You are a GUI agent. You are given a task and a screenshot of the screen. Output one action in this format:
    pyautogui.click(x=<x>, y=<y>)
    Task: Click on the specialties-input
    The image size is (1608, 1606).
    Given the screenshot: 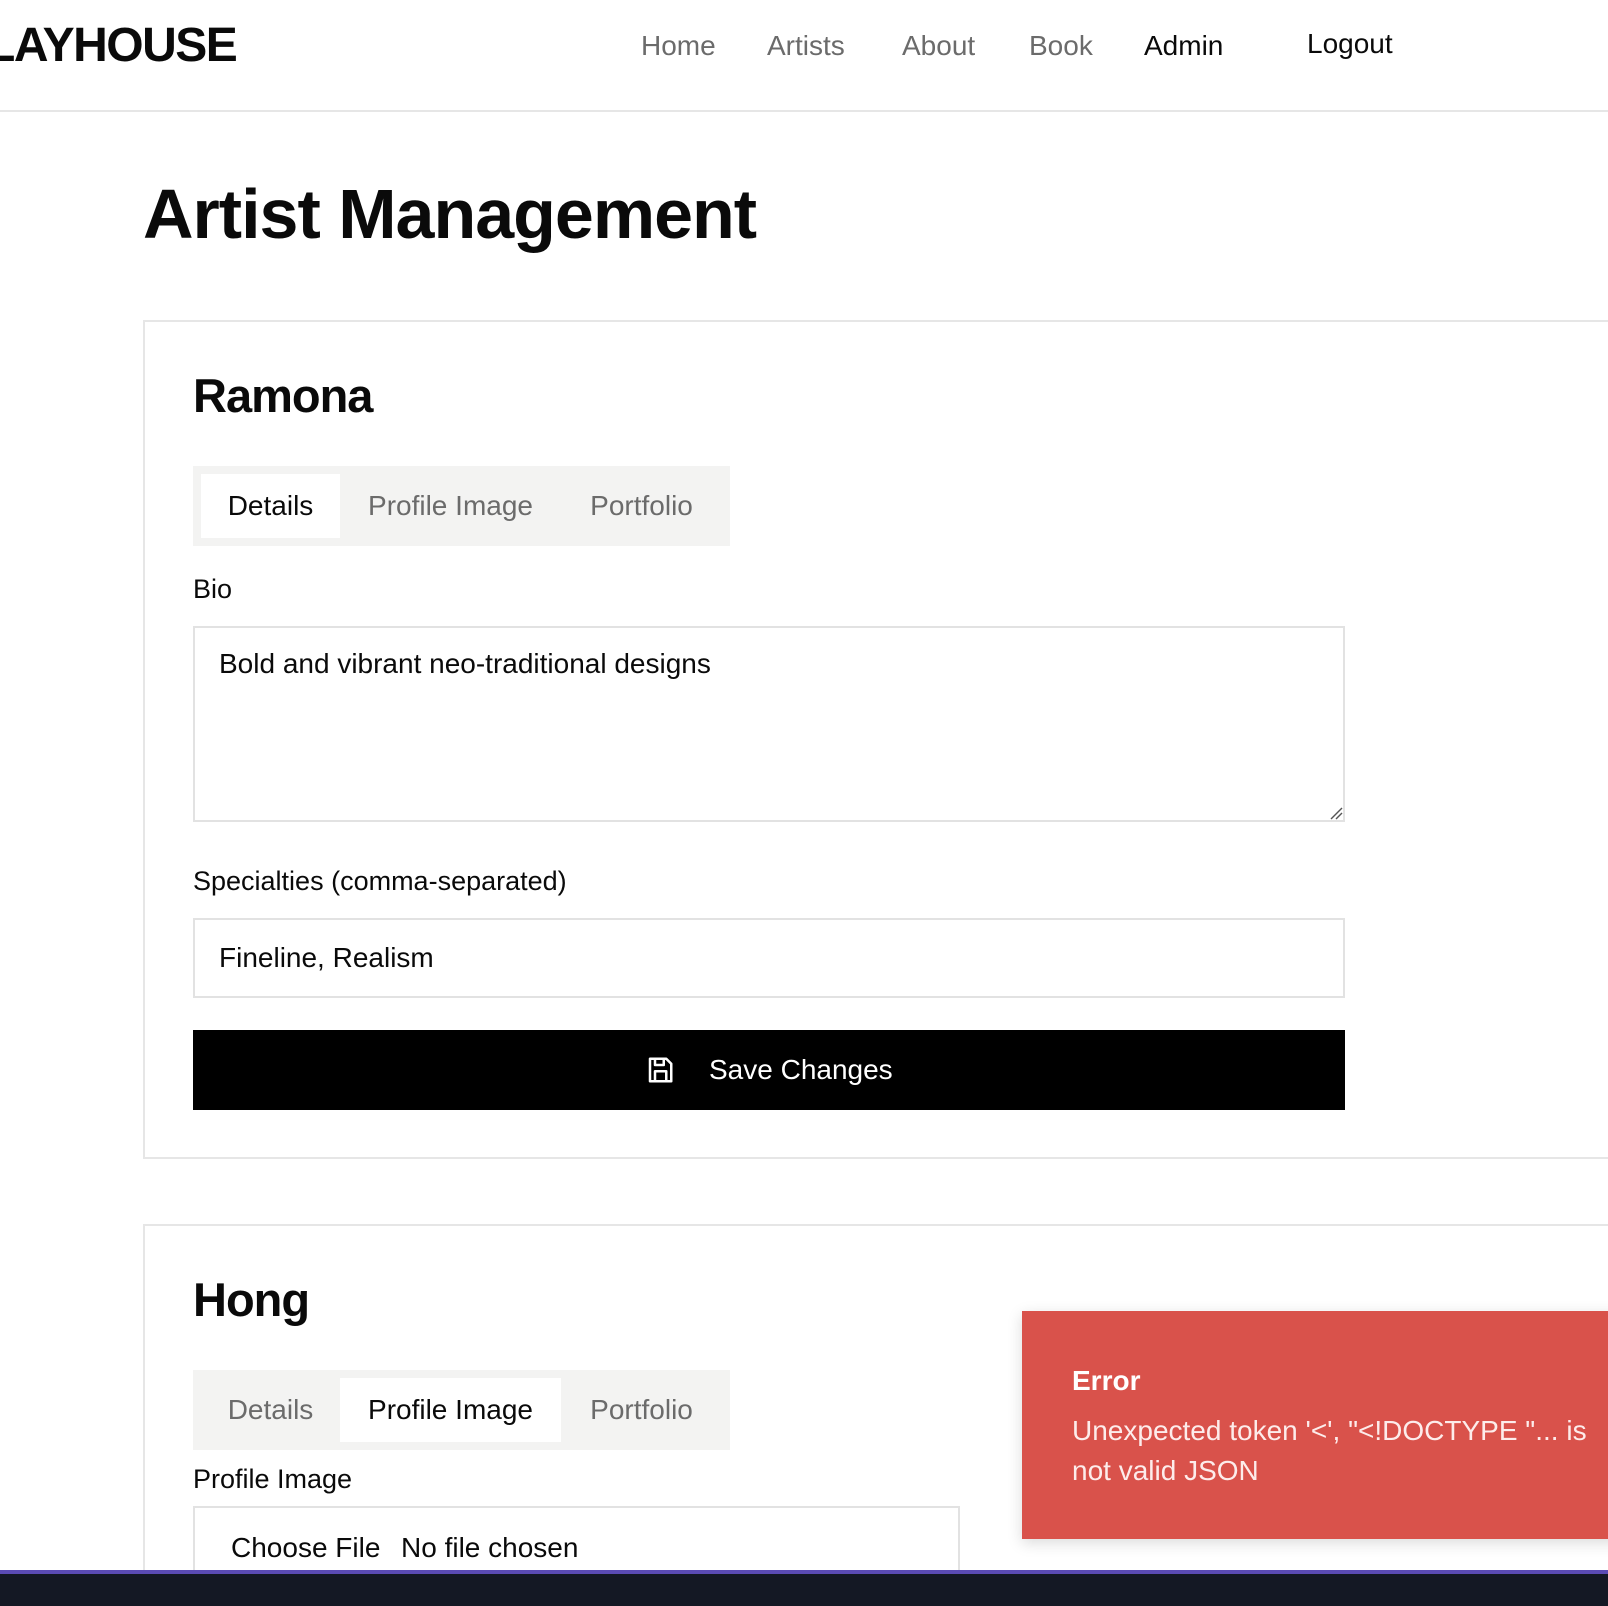 What is the action you would take?
    pyautogui.click(x=769, y=958)
    